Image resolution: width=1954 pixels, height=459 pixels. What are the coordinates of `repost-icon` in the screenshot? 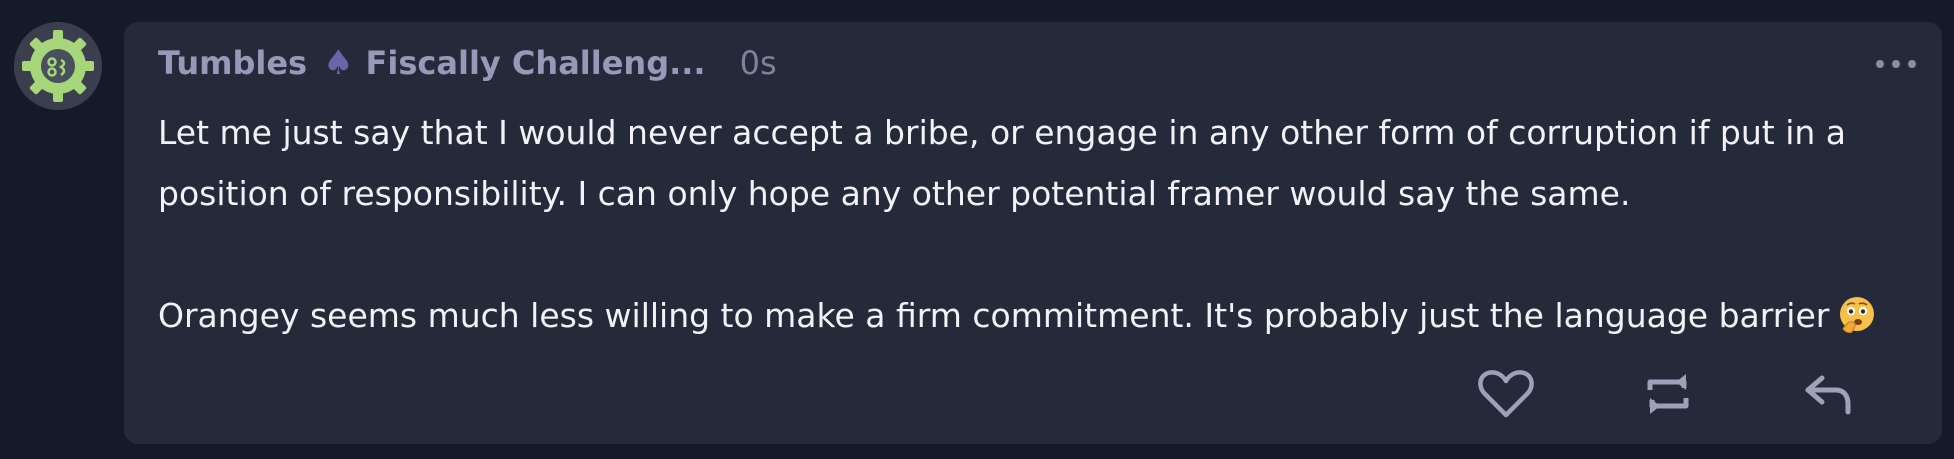 It's located at (1668, 394).